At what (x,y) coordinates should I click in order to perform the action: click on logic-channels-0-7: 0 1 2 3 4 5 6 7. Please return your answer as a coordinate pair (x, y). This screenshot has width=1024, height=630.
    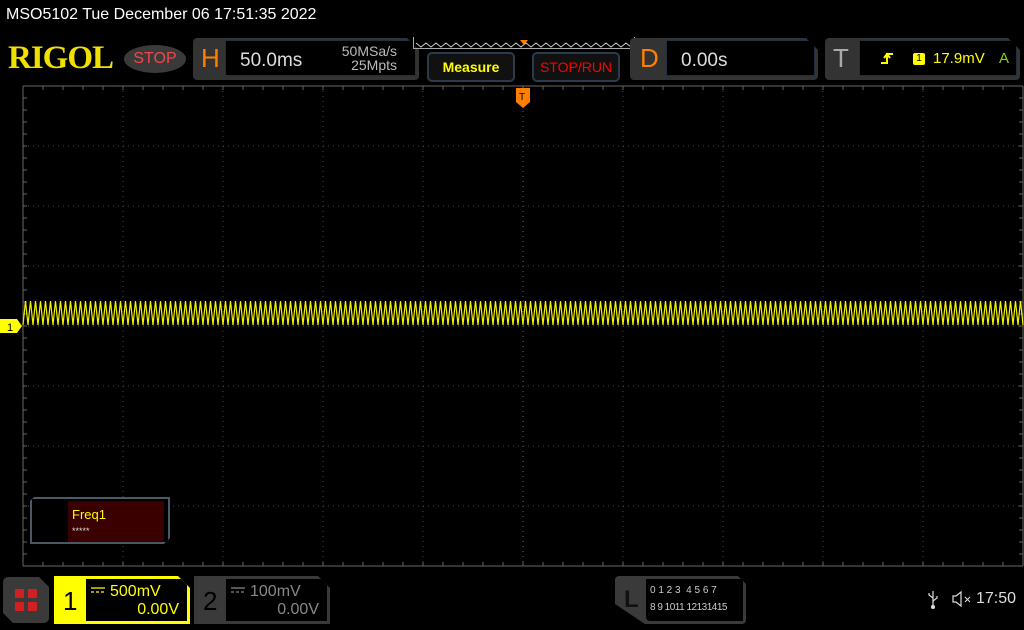
    Looking at the image, I should click on (683, 590).